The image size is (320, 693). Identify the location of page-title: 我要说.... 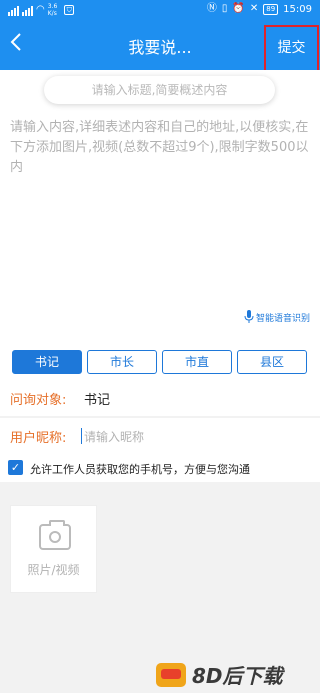
(160, 47).